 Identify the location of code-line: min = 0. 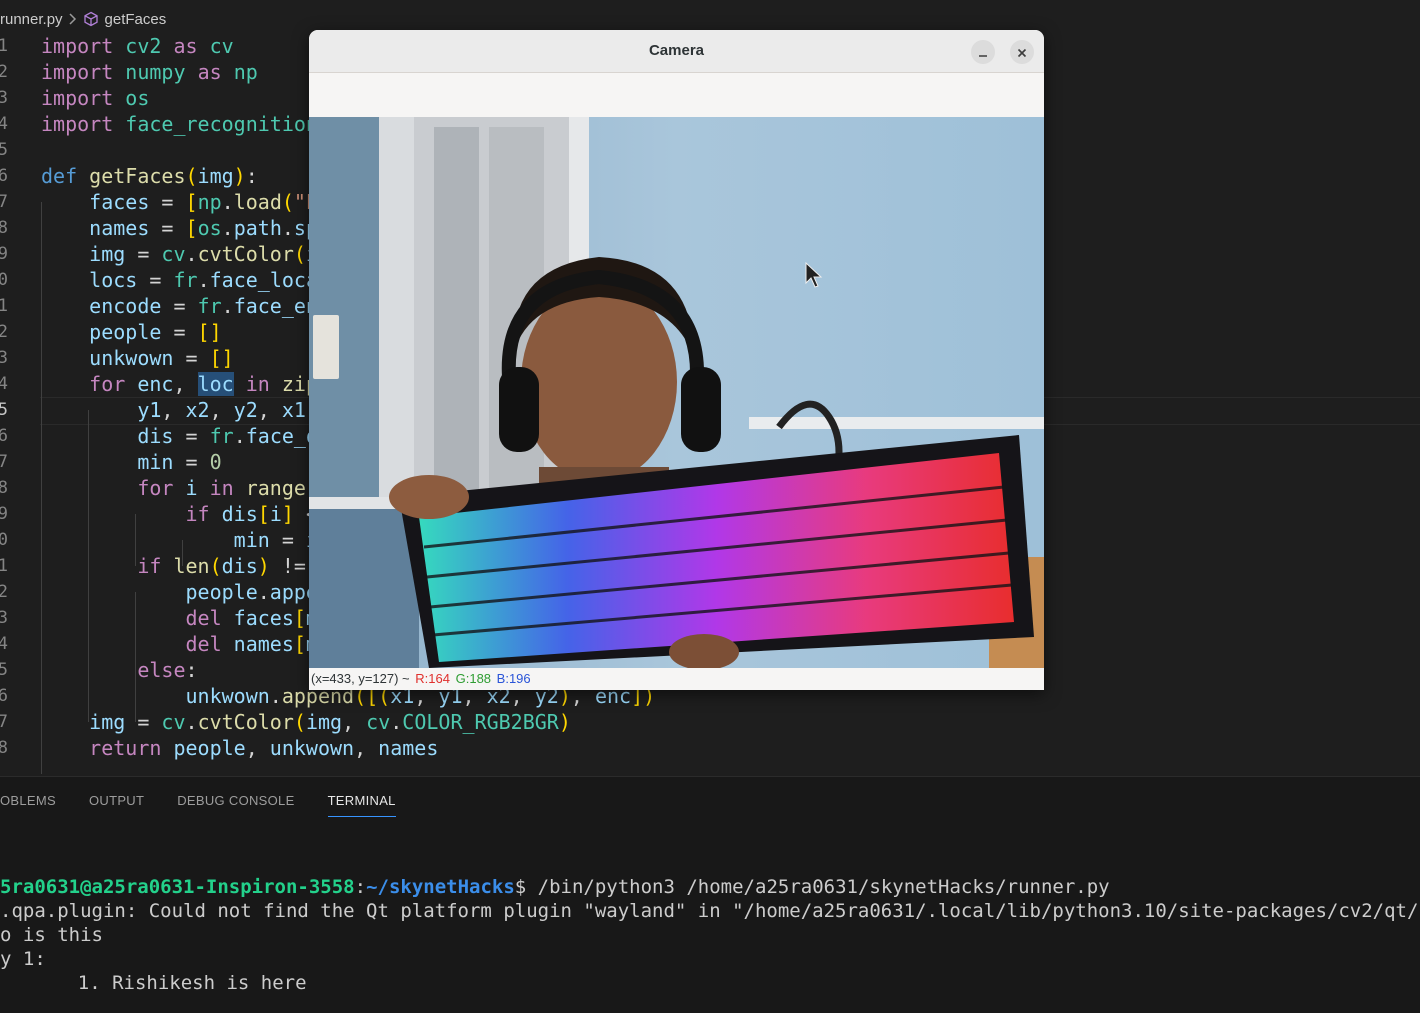
(131, 462).